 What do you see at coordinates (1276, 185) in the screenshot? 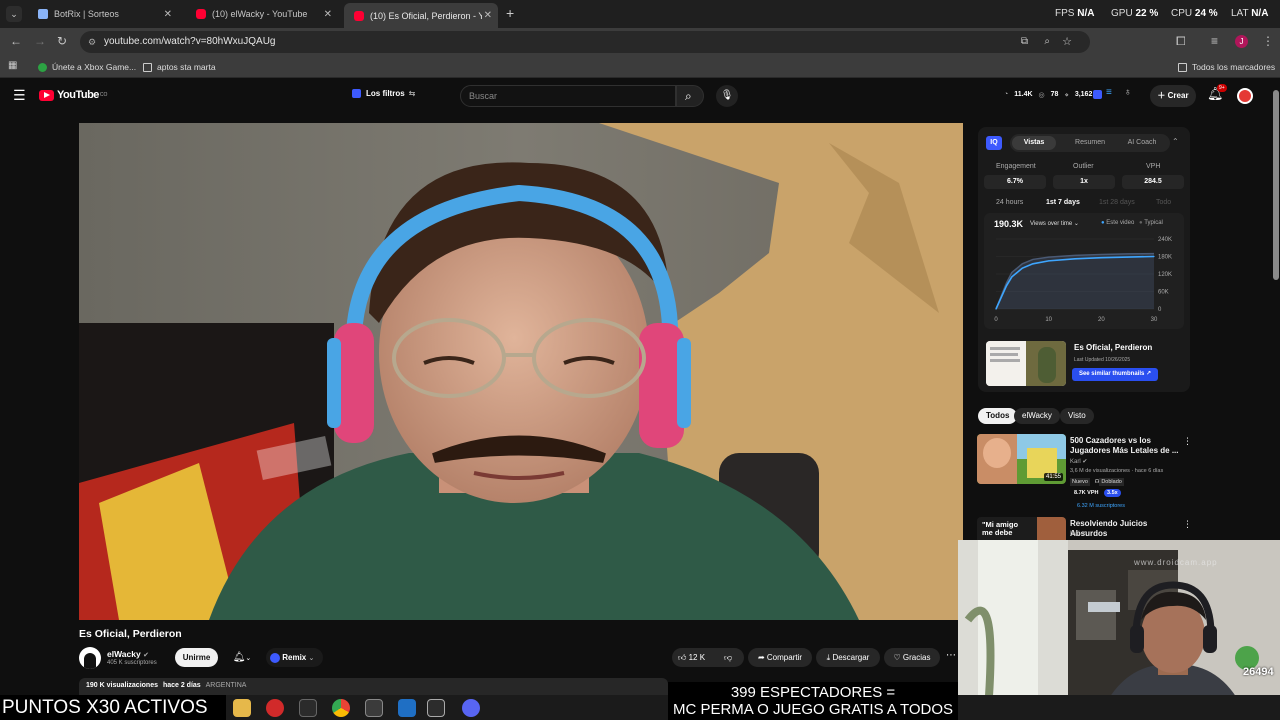
I see `scrollbar-thumb` at bounding box center [1276, 185].